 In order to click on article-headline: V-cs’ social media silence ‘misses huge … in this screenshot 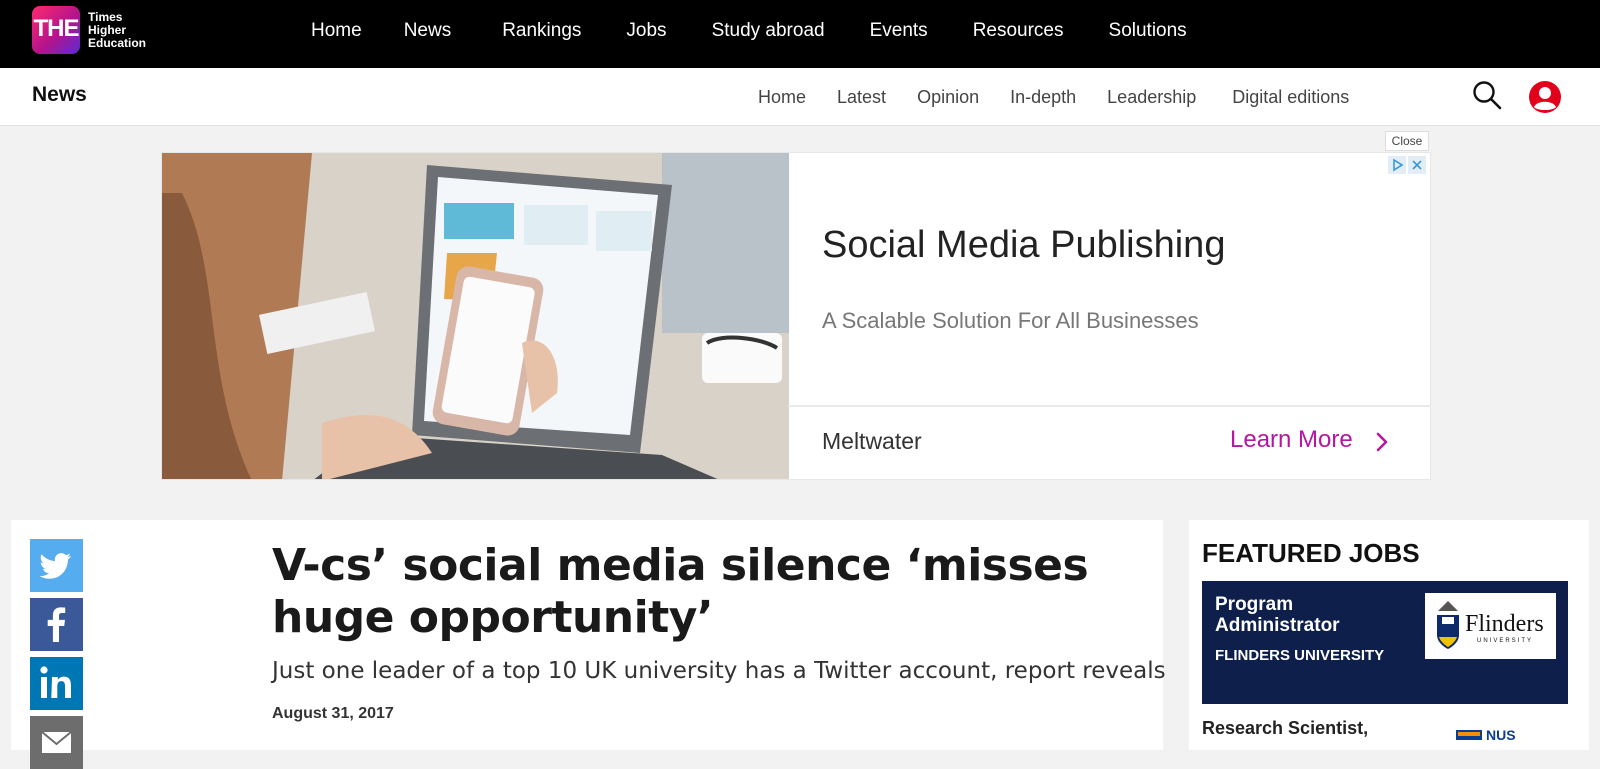, I will do `click(680, 591)`.